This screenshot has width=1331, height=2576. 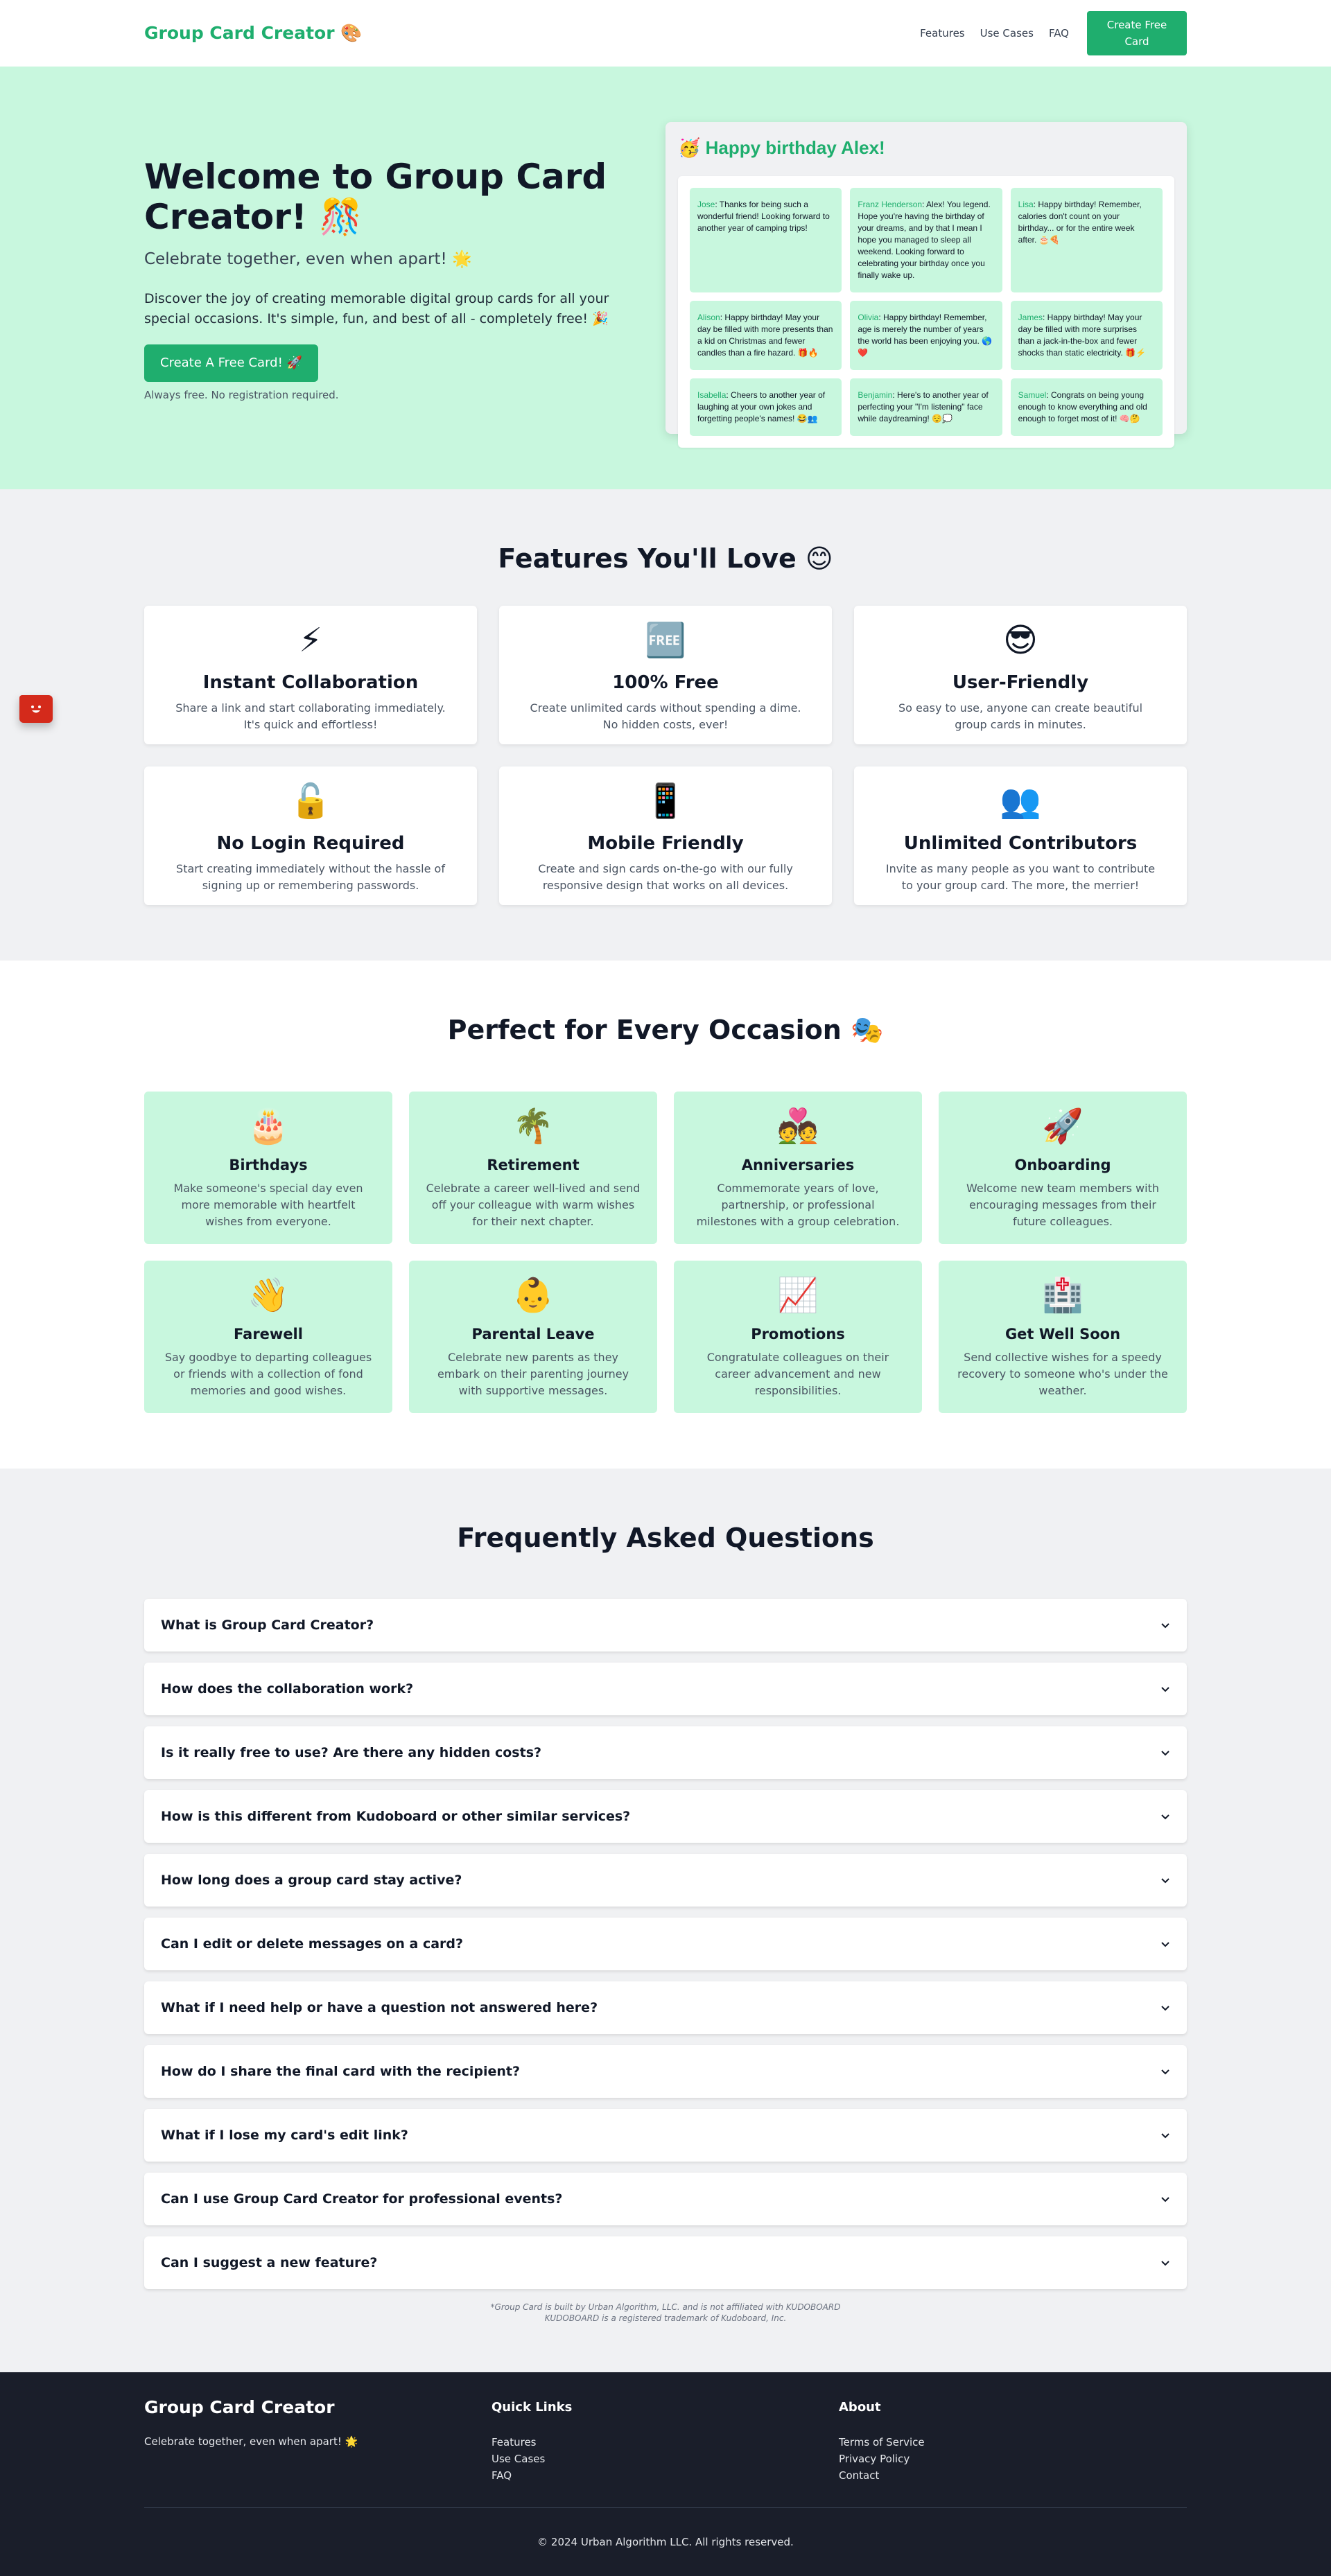 I want to click on faq-question: Can I edit or delete messages on a card?, so click(x=312, y=1944).